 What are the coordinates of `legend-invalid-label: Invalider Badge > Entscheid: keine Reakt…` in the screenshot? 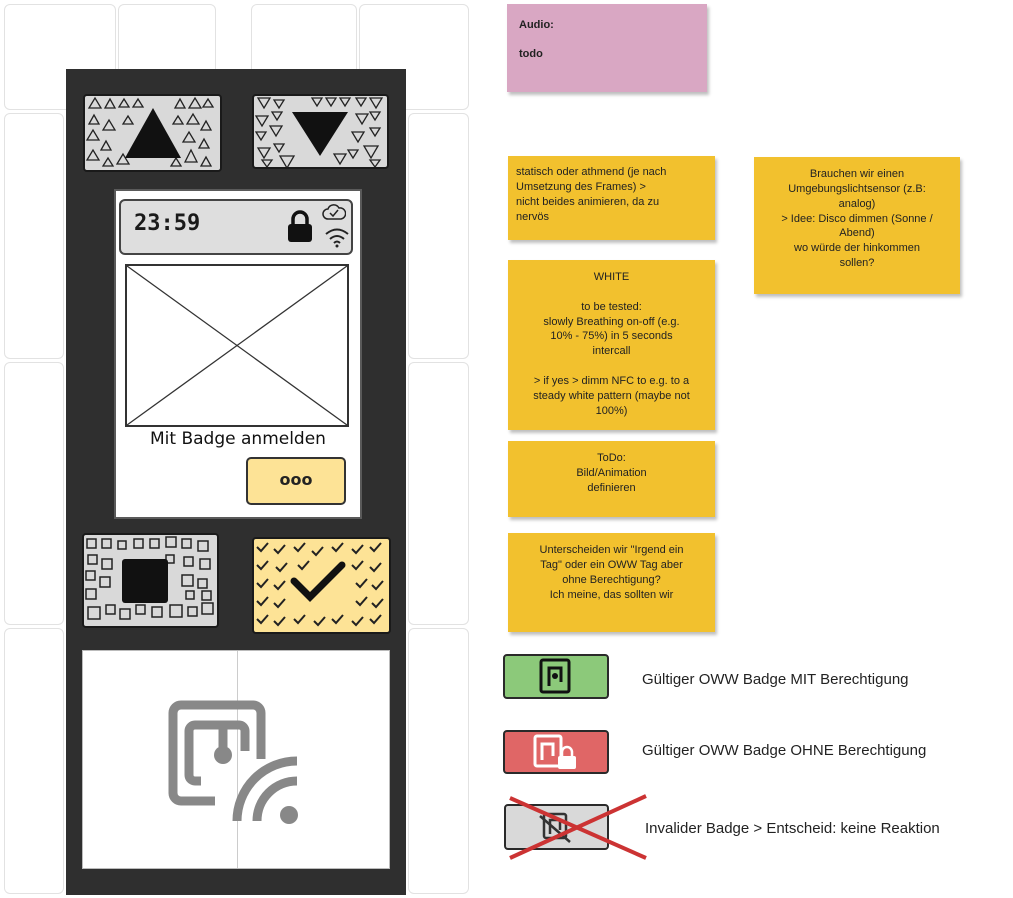 It's located at (792, 828).